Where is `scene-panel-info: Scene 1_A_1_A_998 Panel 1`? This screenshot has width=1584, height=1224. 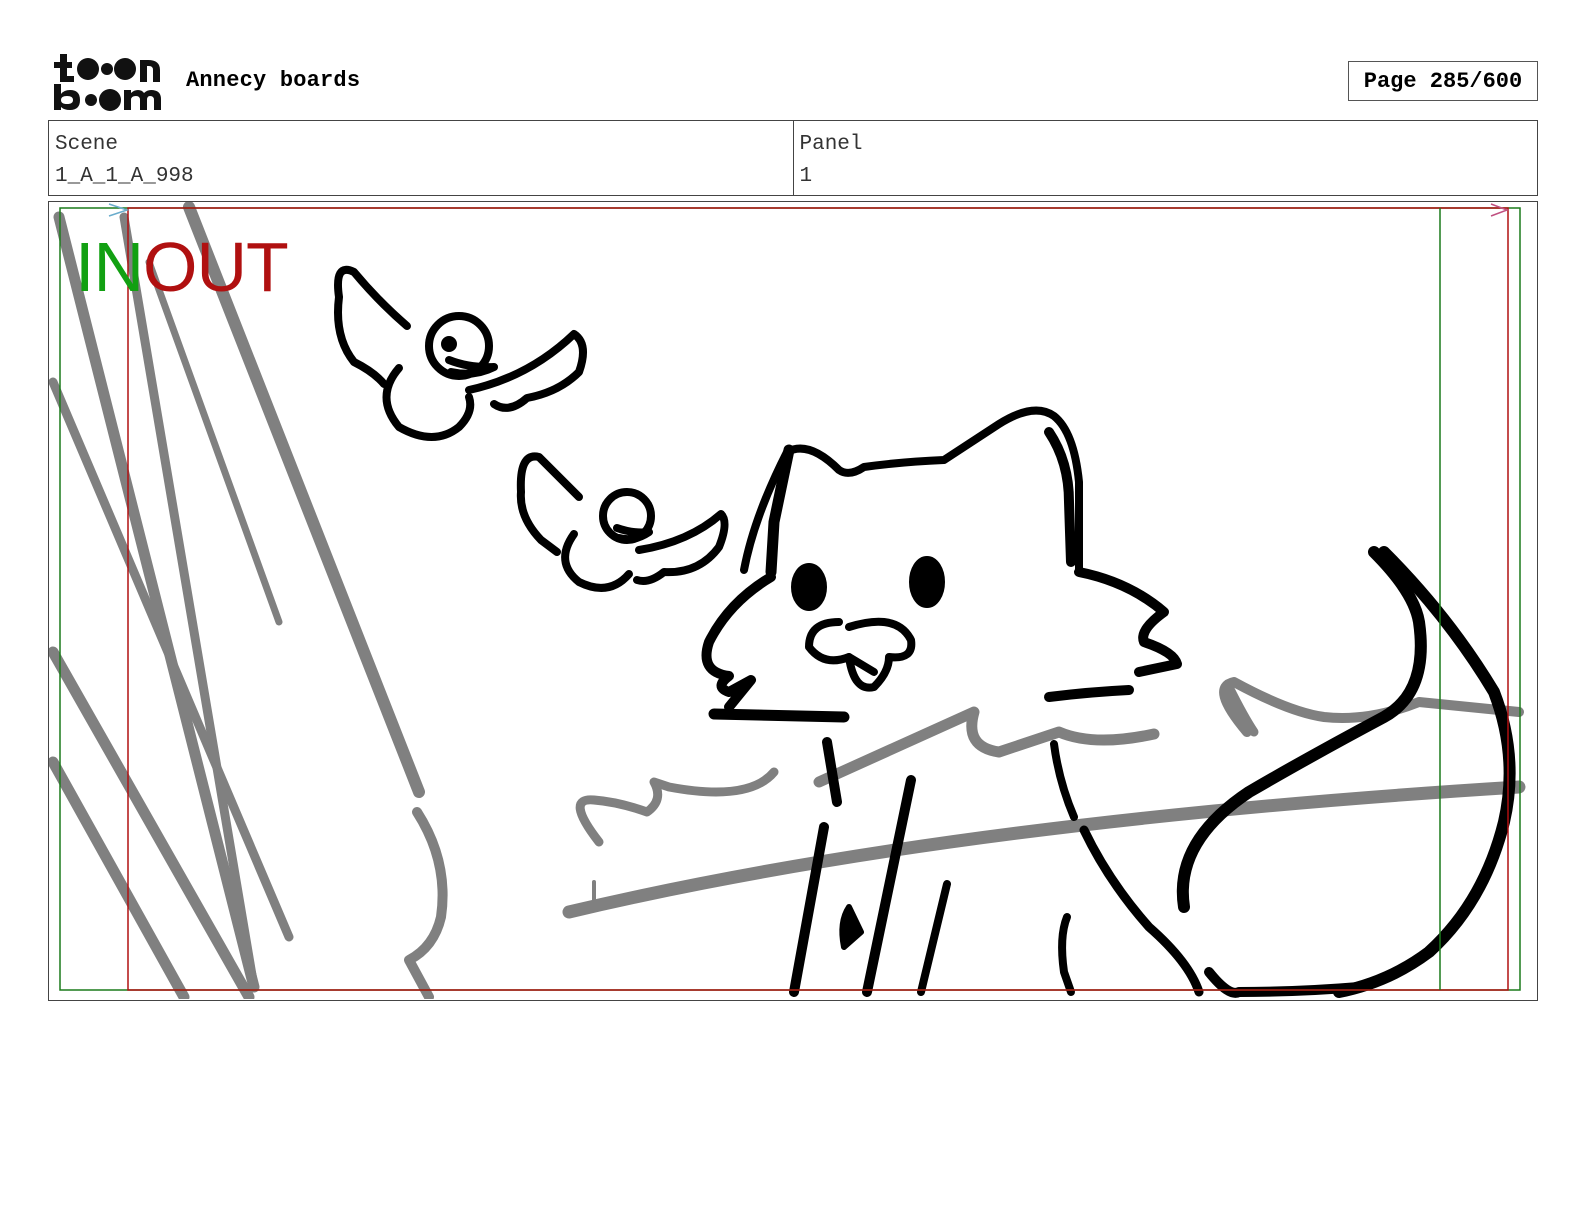 scene-panel-info: Scene 1_A_1_A_998 Panel 1 is located at coordinates (793, 158).